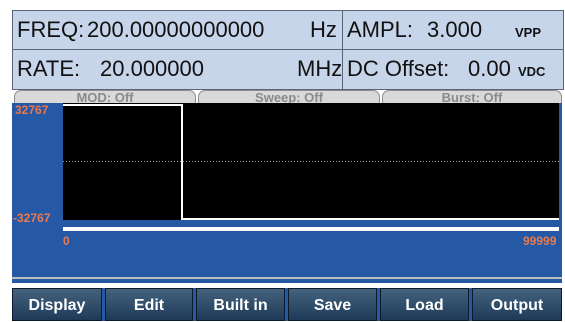 The image size is (565, 322). I want to click on y-axis-min-label: -32767, so click(32, 218).